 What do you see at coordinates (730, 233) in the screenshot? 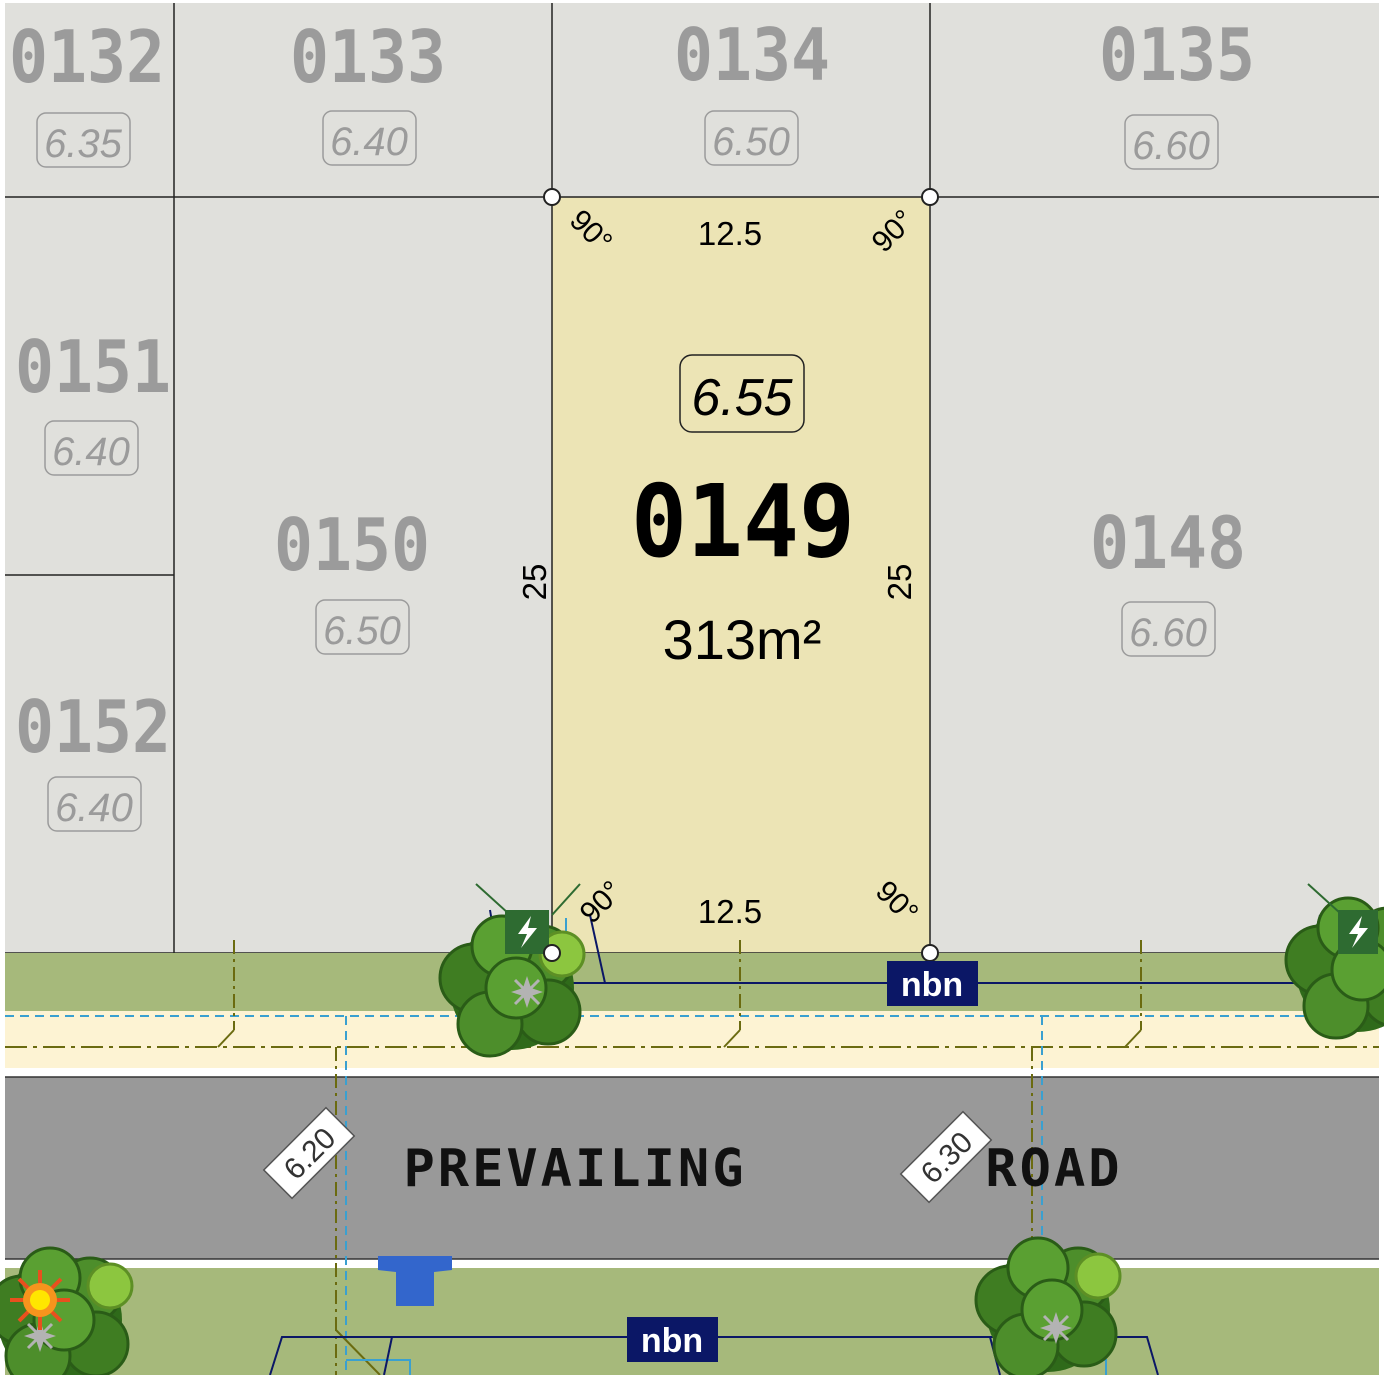
I see `dimension-top: 12.5` at bounding box center [730, 233].